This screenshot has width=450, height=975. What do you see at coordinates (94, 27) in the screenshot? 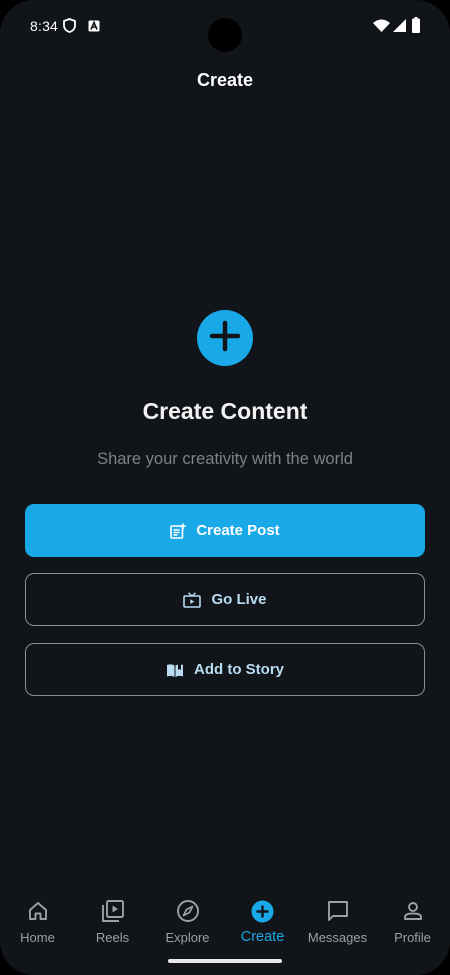
I see `accessibility-a-icon` at bounding box center [94, 27].